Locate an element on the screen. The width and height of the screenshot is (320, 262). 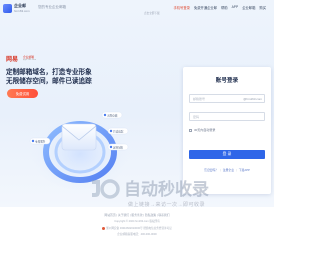
tag-service-label: 专属服务 is located at coordinates (40, 141).